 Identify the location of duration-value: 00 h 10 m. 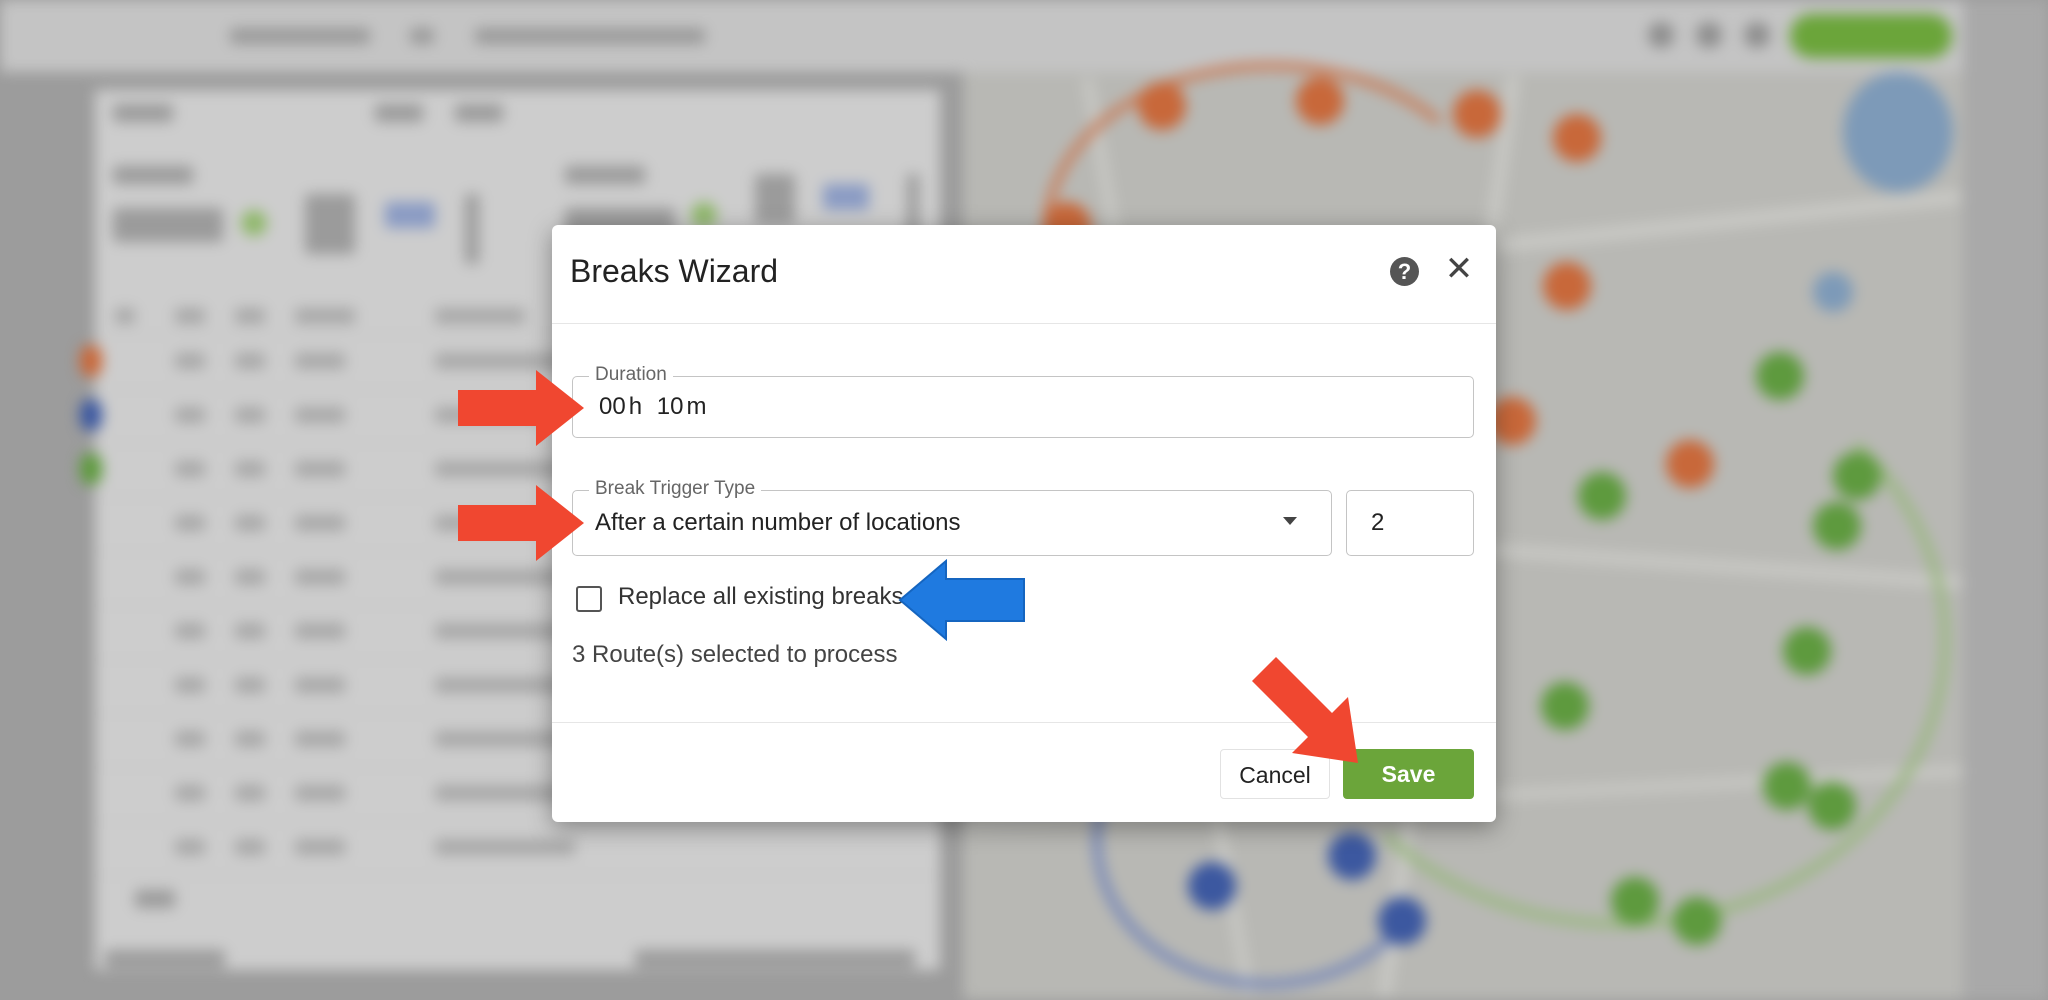
(652, 407).